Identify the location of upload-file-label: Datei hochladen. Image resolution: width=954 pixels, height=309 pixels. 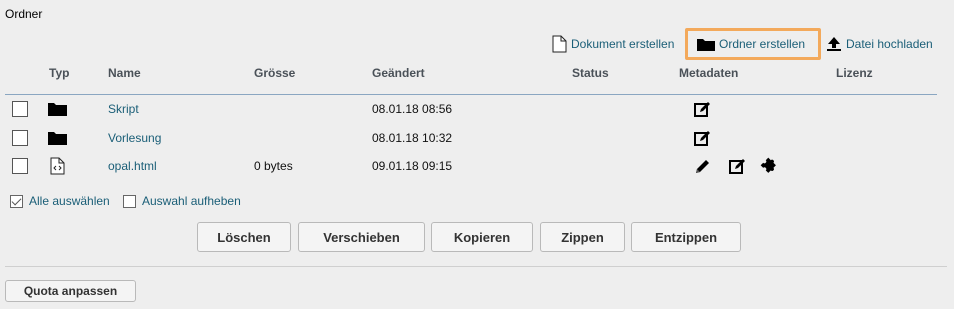
(889, 44).